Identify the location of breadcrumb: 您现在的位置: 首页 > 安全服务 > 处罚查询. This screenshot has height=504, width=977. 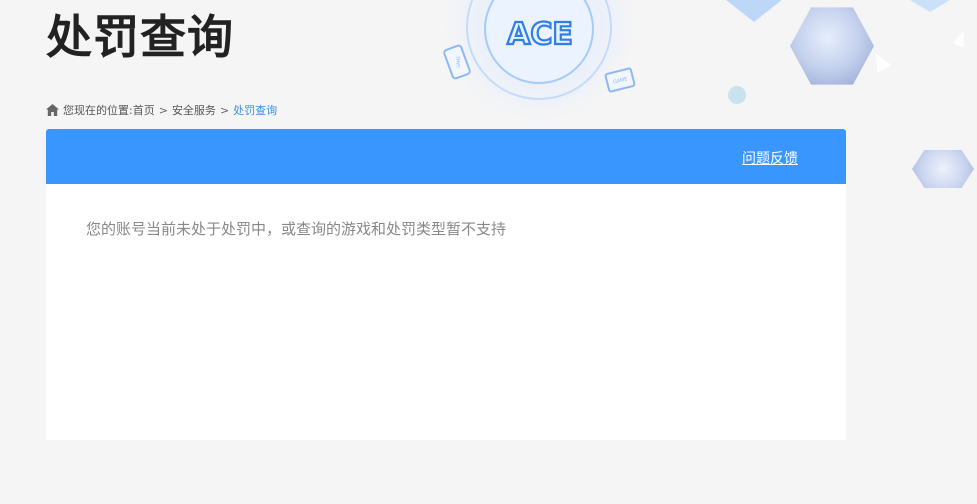
(161, 110).